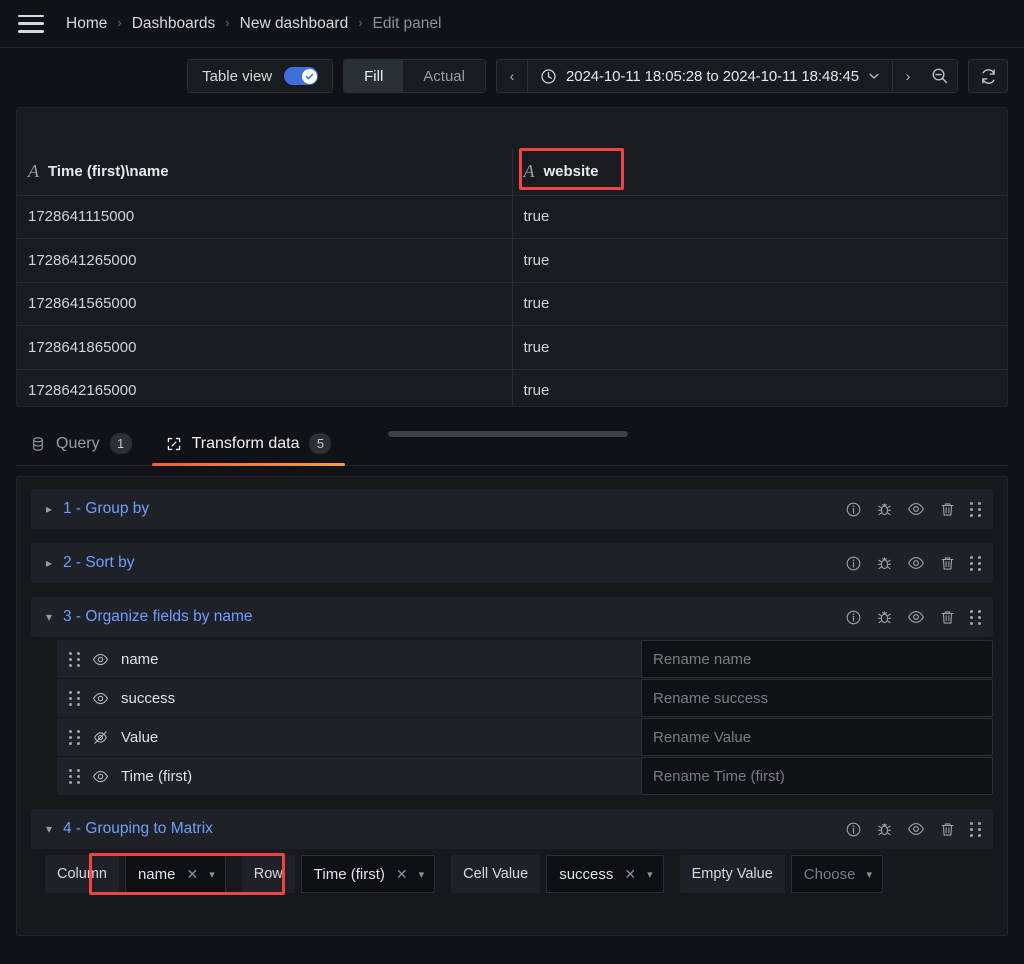 This screenshot has height=964, width=1024. I want to click on tab-query-count: 1, so click(120, 443).